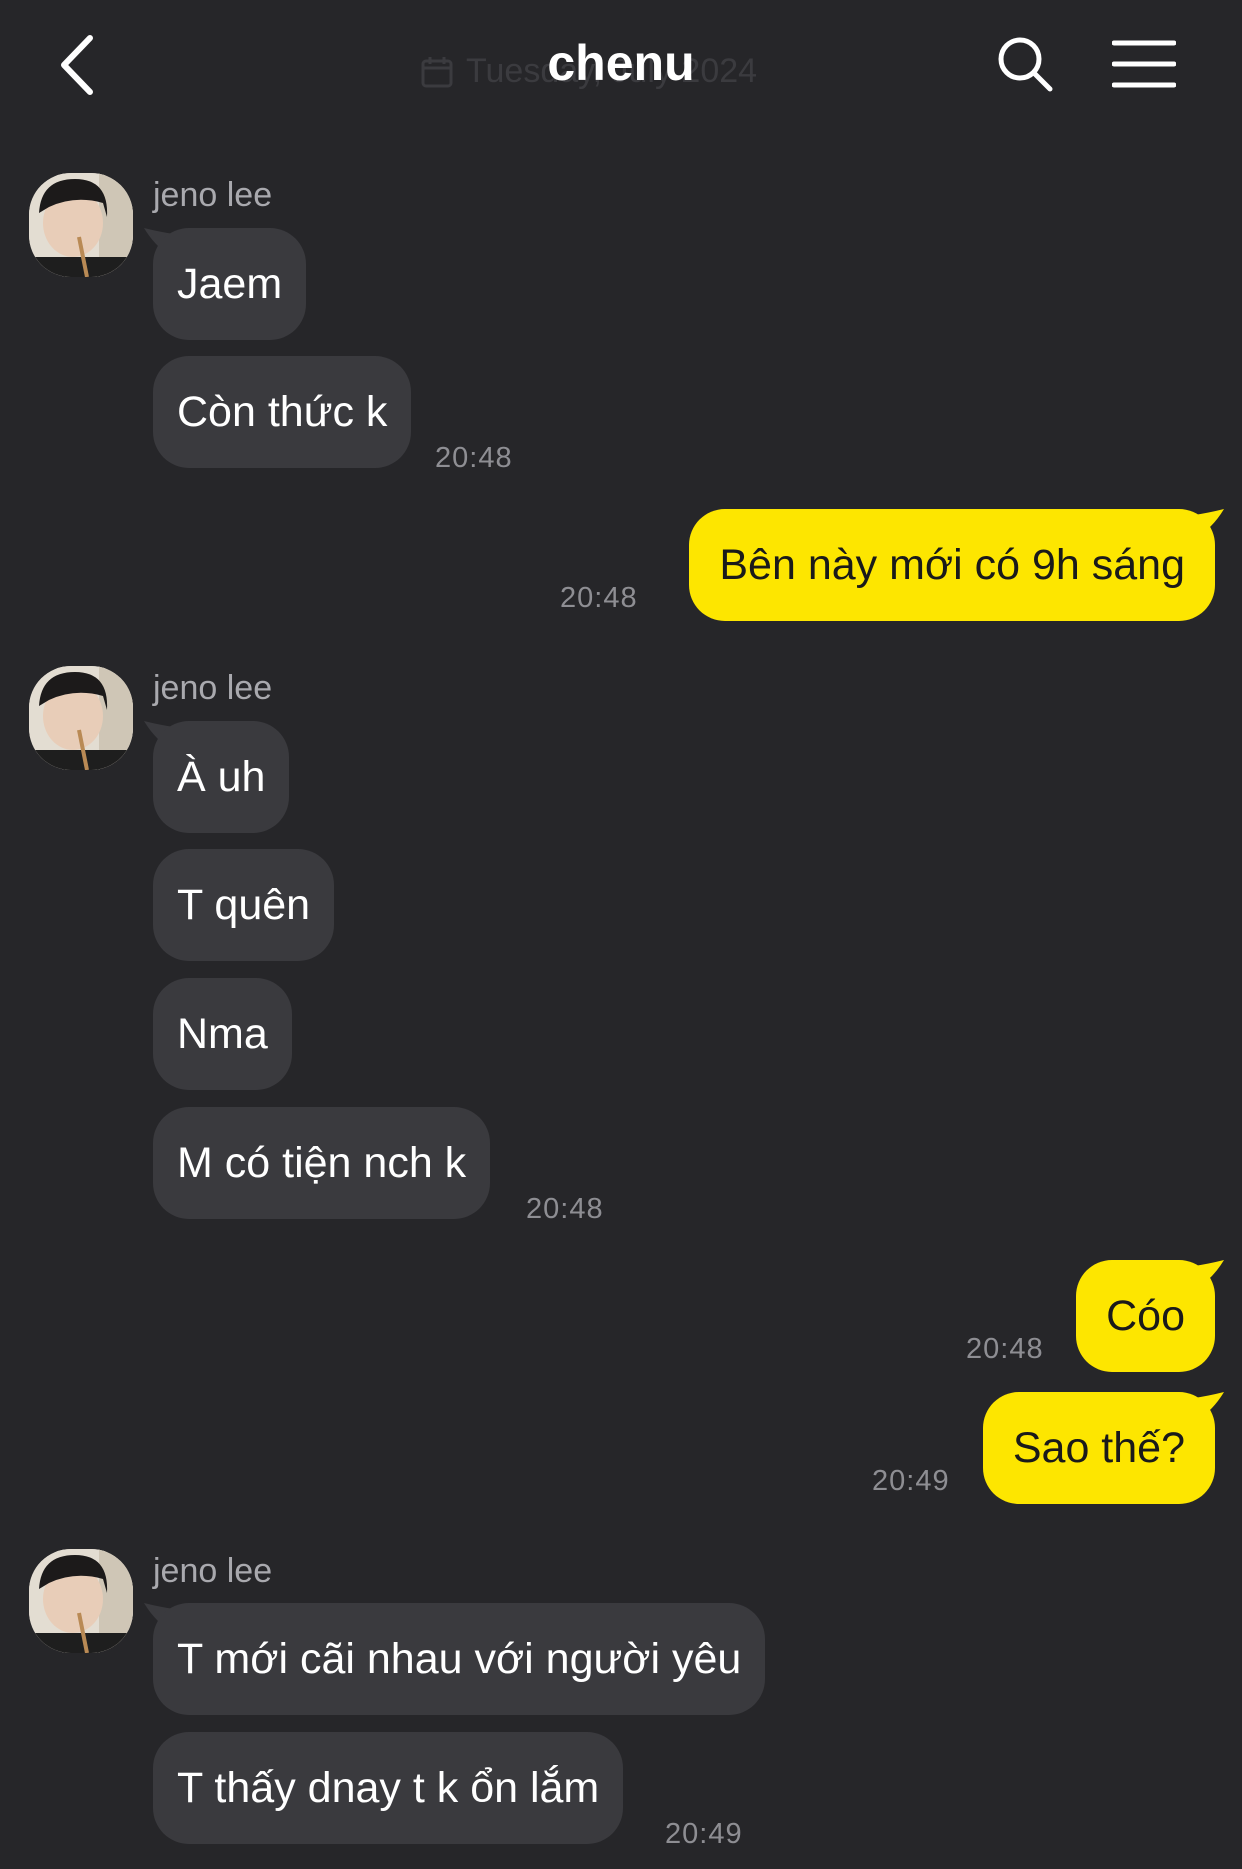 This screenshot has width=1242, height=1869. I want to click on chat-title: chenu, so click(621, 63).